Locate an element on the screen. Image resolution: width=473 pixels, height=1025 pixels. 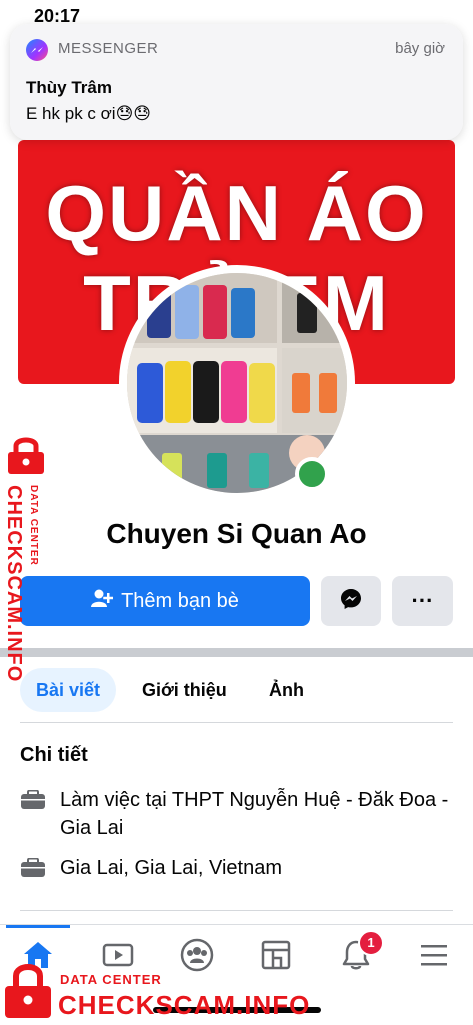
watermark-bottom-subtext: DATA CENTER is located at coordinates (111, 979).